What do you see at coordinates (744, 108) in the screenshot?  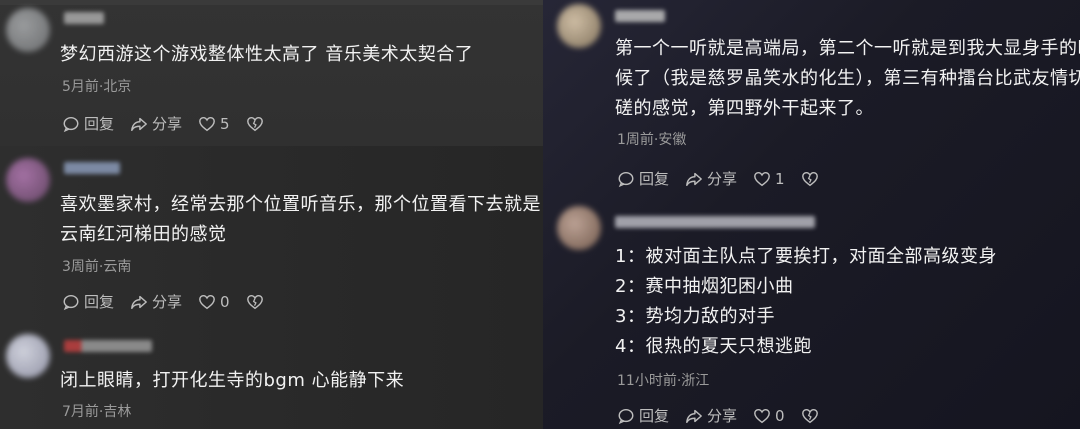 I see `comment-text-line: 磋的感觉，第四野外干起来了。` at bounding box center [744, 108].